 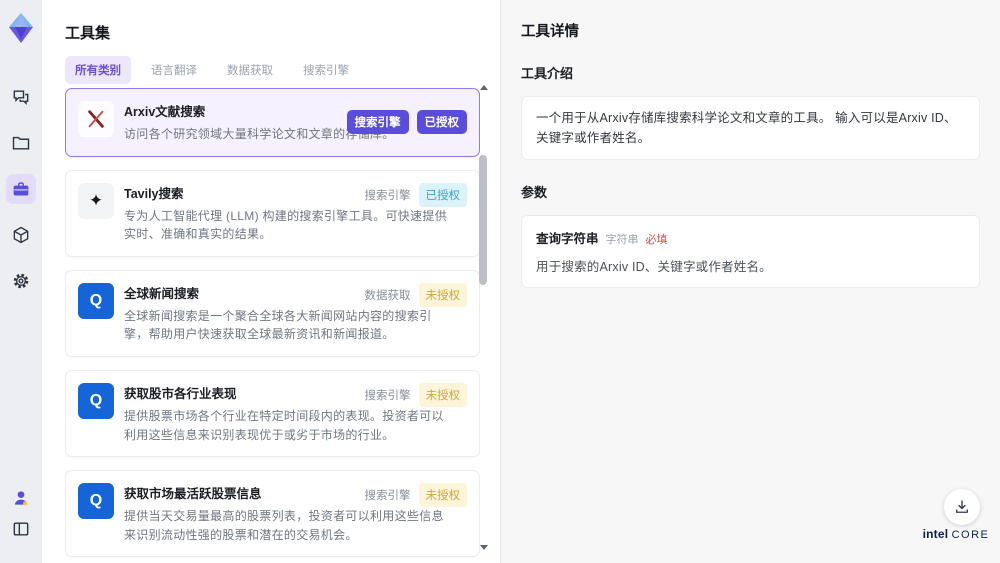 What do you see at coordinates (21, 28) in the screenshot?
I see `app-logo-icon` at bounding box center [21, 28].